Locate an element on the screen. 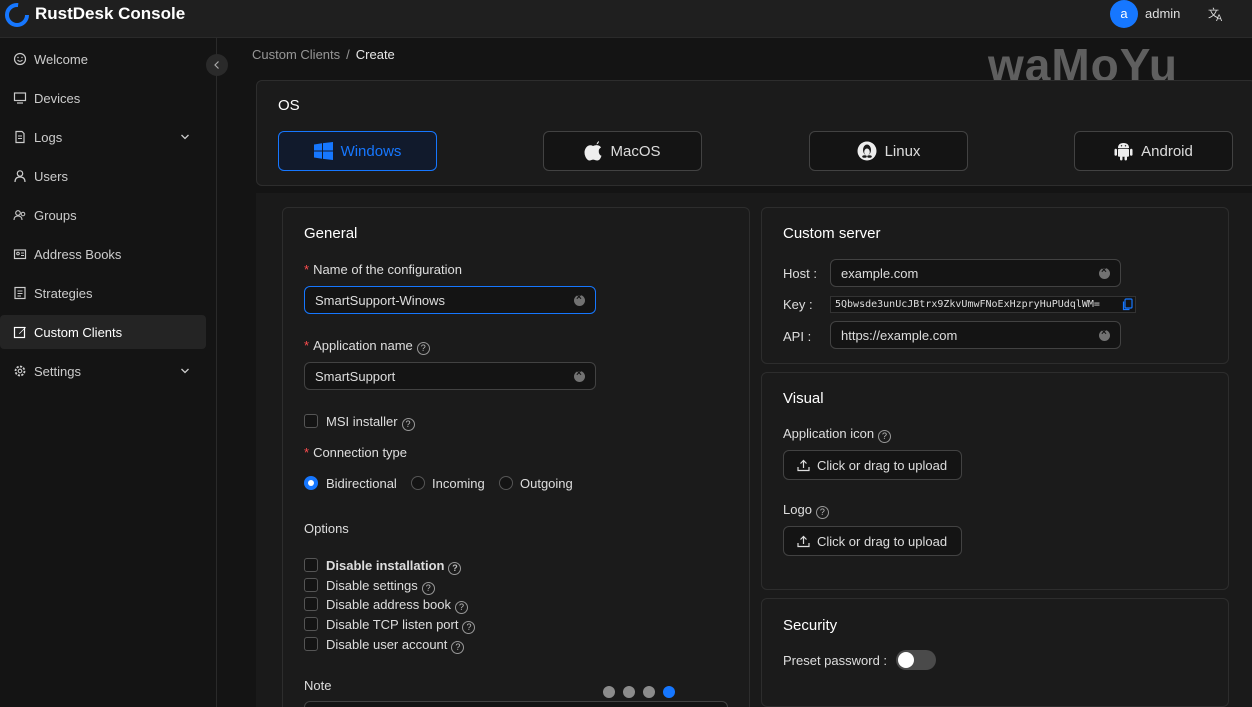 The height and width of the screenshot is (707, 1252). connection-type-label: * Connection type is located at coordinates (355, 452).